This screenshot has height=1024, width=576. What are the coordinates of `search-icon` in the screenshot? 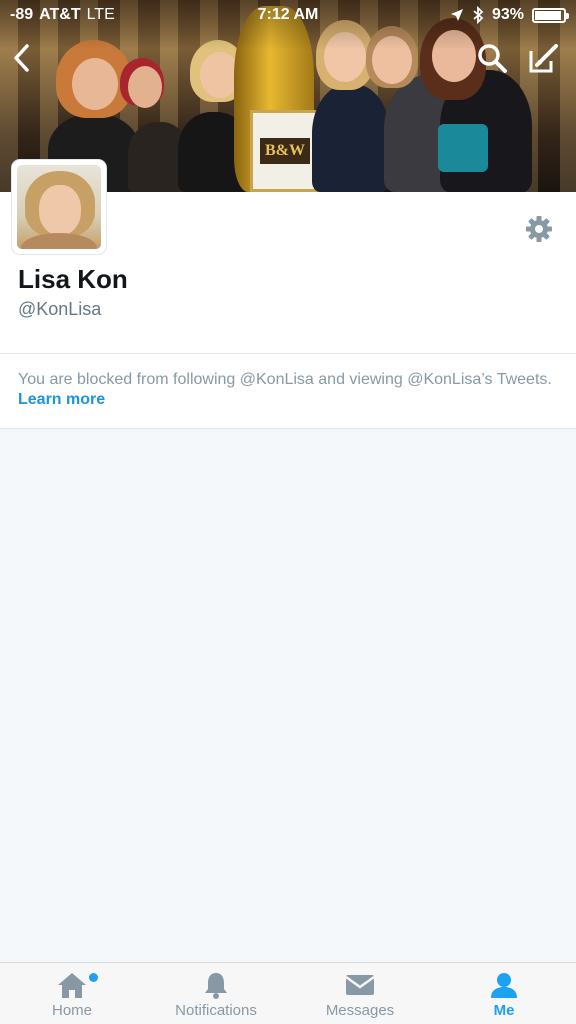 It's located at (492, 58).